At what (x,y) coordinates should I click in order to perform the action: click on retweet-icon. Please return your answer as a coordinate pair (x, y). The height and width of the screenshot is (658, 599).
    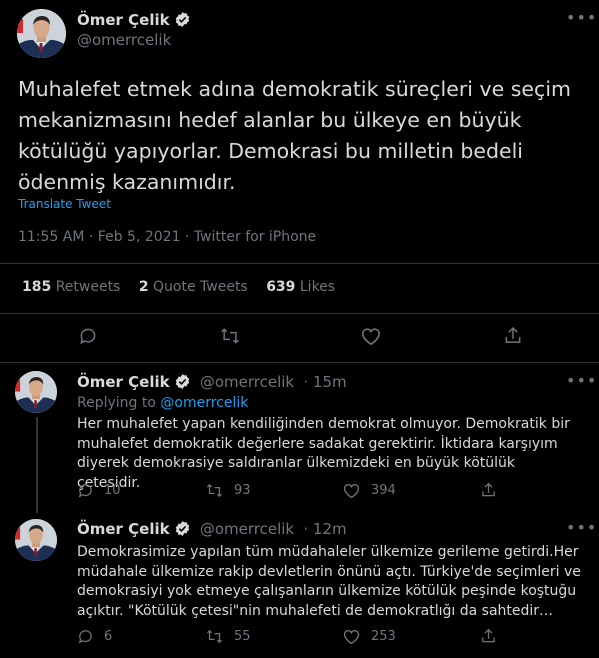
    Looking at the image, I should click on (230, 336).